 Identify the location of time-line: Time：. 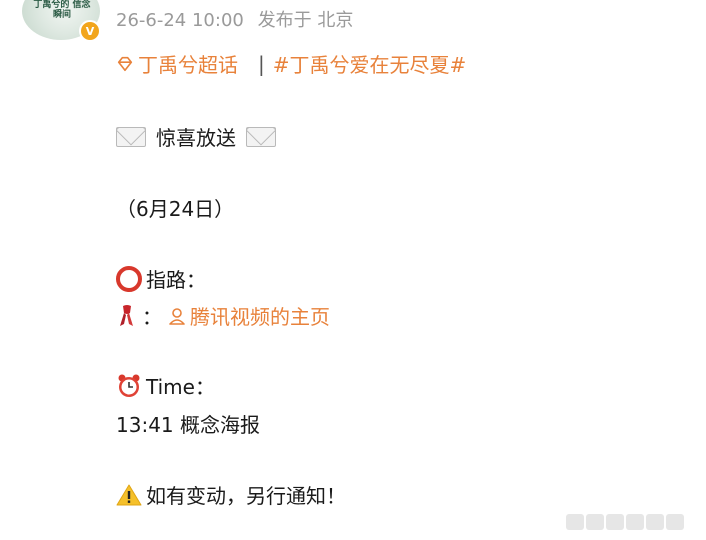
(165, 385).